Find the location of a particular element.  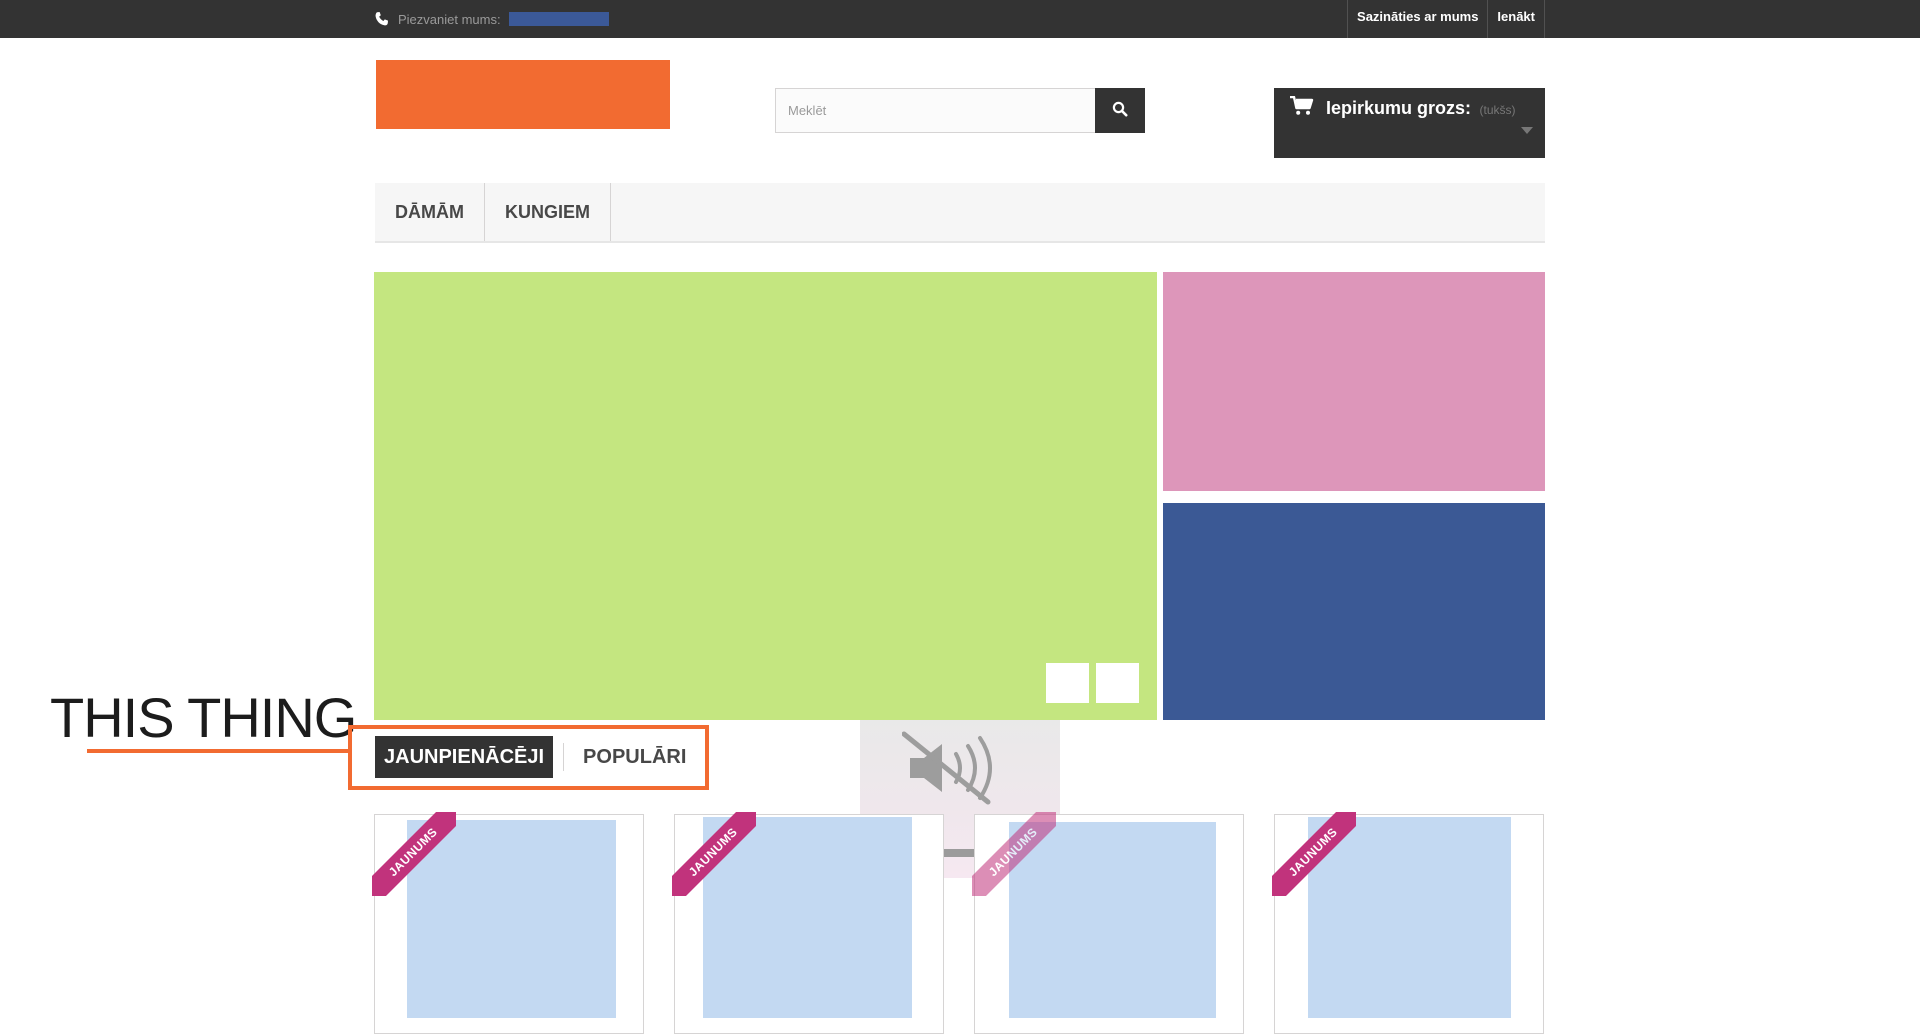

top-links: Sazināties ar mums Ienākt is located at coordinates (1446, 19).